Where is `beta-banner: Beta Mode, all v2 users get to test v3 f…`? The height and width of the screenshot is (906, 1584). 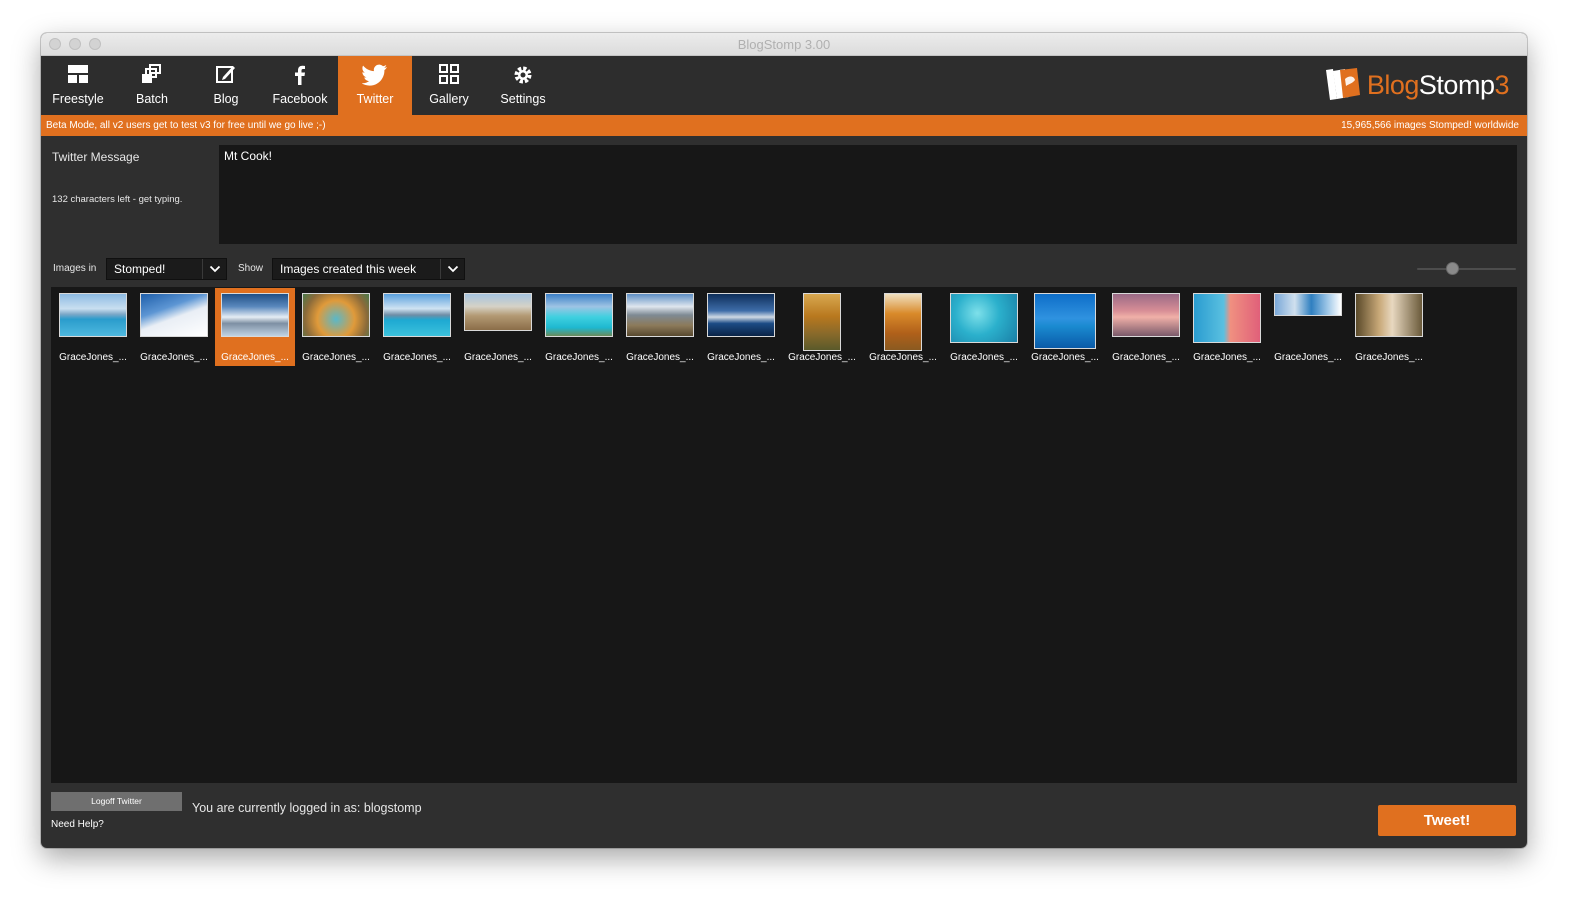
beta-banner: Beta Mode, all v2 users get to test v3 f… is located at coordinates (784, 125).